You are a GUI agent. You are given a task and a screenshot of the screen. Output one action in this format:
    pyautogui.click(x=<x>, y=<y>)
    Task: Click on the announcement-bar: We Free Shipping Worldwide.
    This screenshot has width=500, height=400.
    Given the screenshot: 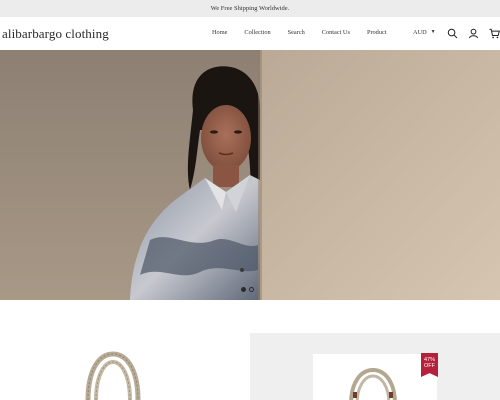 What is the action you would take?
    pyautogui.click(x=250, y=8)
    